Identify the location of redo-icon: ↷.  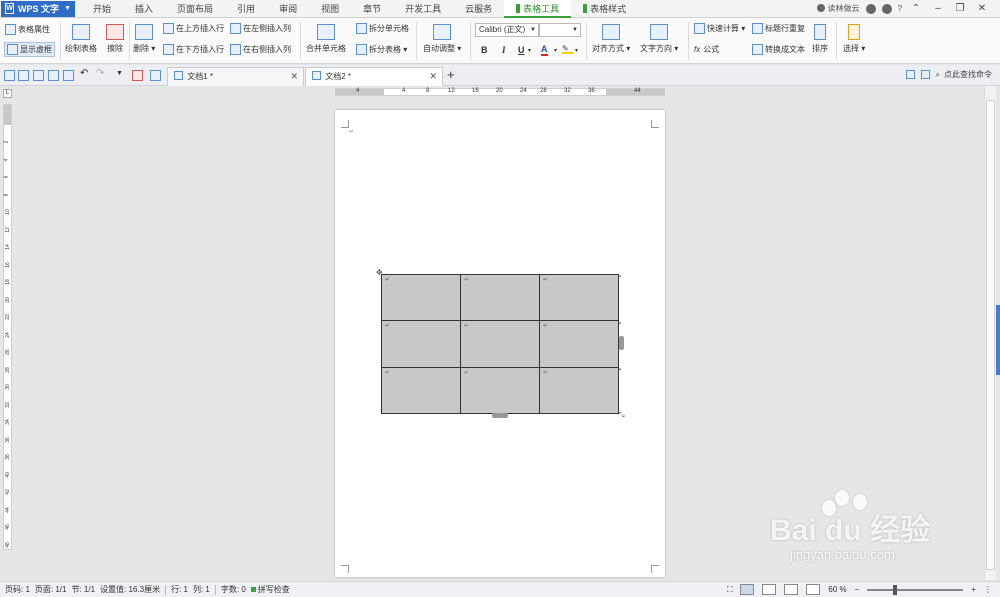
(101, 73).